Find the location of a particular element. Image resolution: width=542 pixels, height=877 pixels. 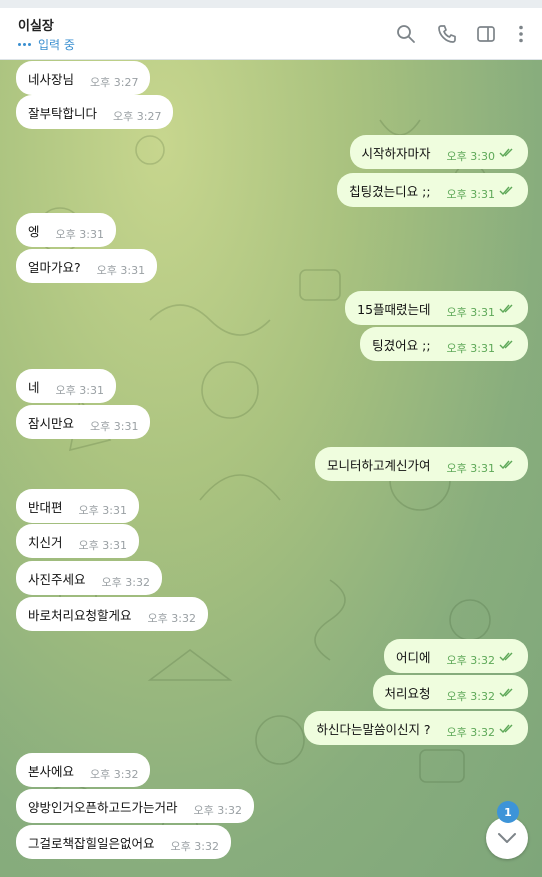

incoming-message: 사진주세요 오후 3:32 is located at coordinates (89, 578).